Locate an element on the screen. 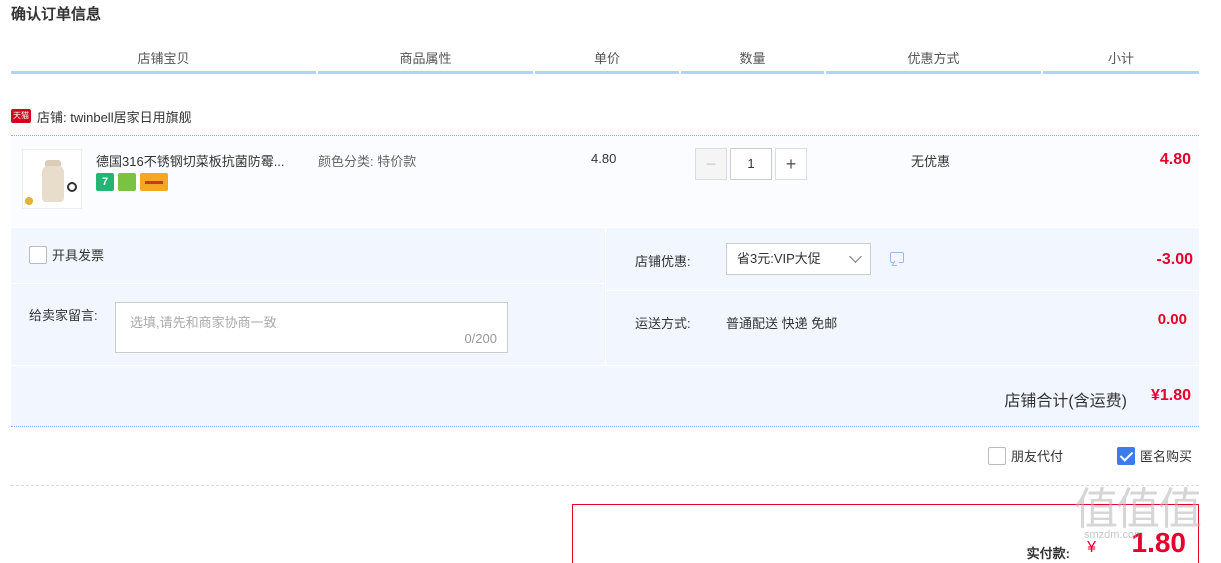  memo-textarea: 选填,请先和商家协商一致 0/200 is located at coordinates (311, 327).